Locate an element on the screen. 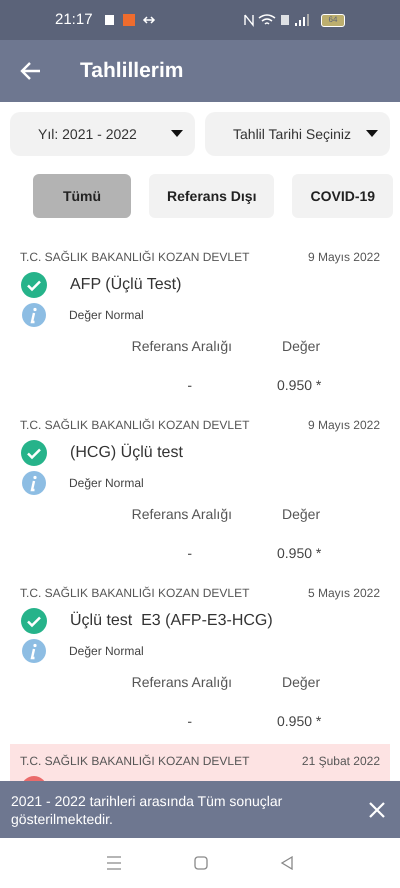  back-icon is located at coordinates (31, 71).